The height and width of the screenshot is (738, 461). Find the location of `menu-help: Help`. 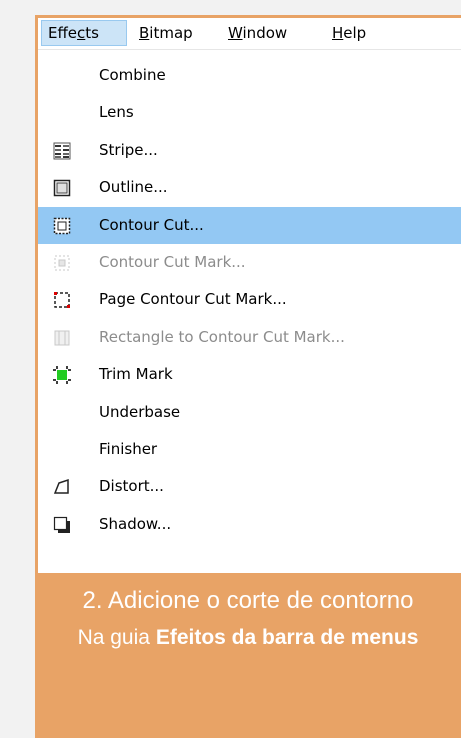

menu-help: Help is located at coordinates (349, 33).